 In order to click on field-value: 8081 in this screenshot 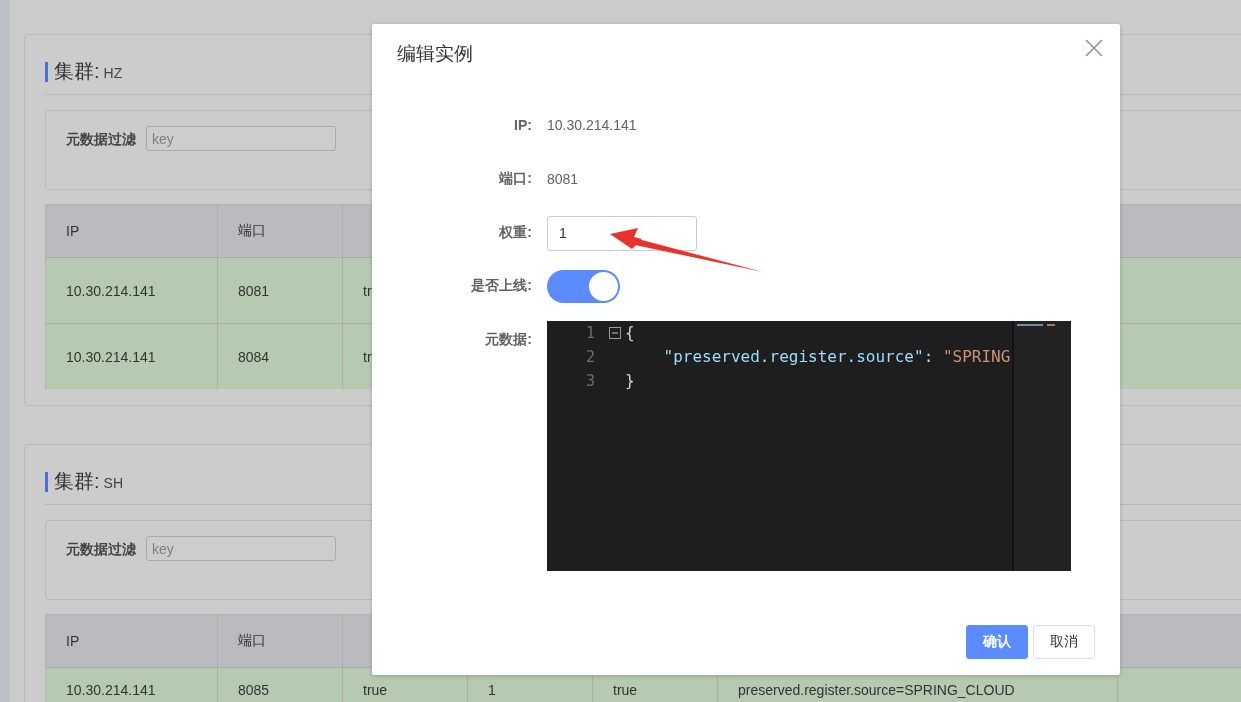, I will do `click(563, 179)`.